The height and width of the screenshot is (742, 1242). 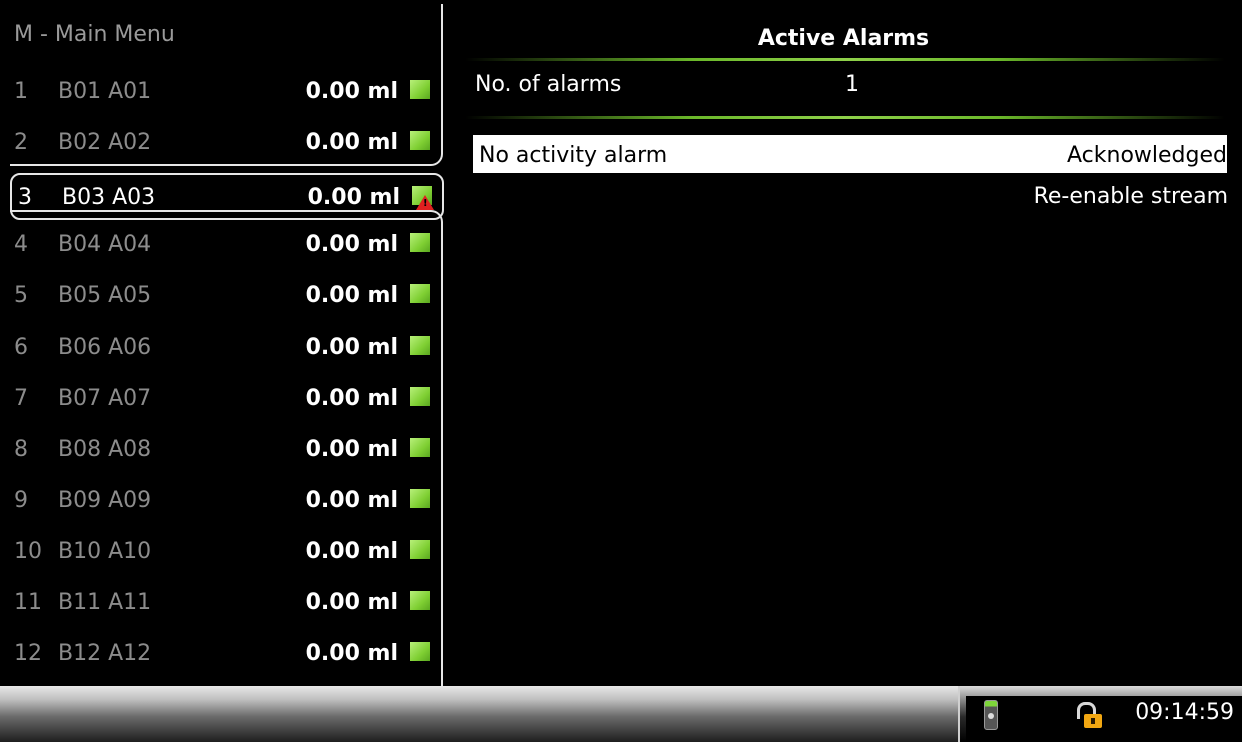 I want to click on lock-body, so click(x=1093, y=721).